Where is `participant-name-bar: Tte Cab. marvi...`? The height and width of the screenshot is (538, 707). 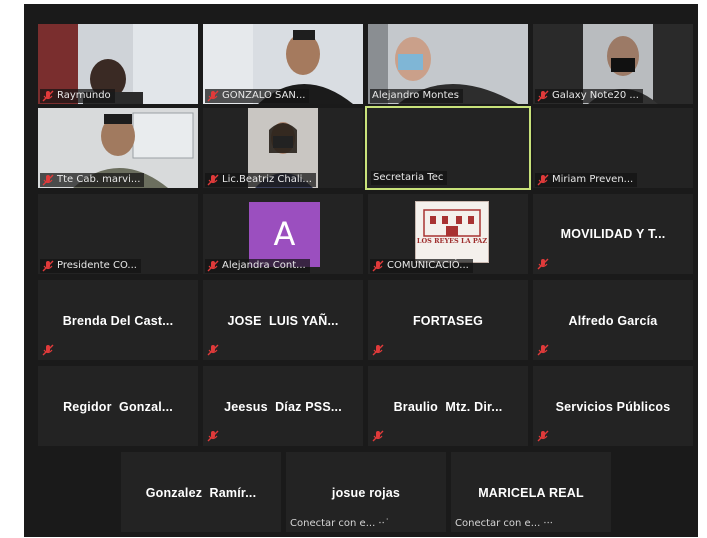 participant-name-bar: Tte Cab. marvi... is located at coordinates (92, 180).